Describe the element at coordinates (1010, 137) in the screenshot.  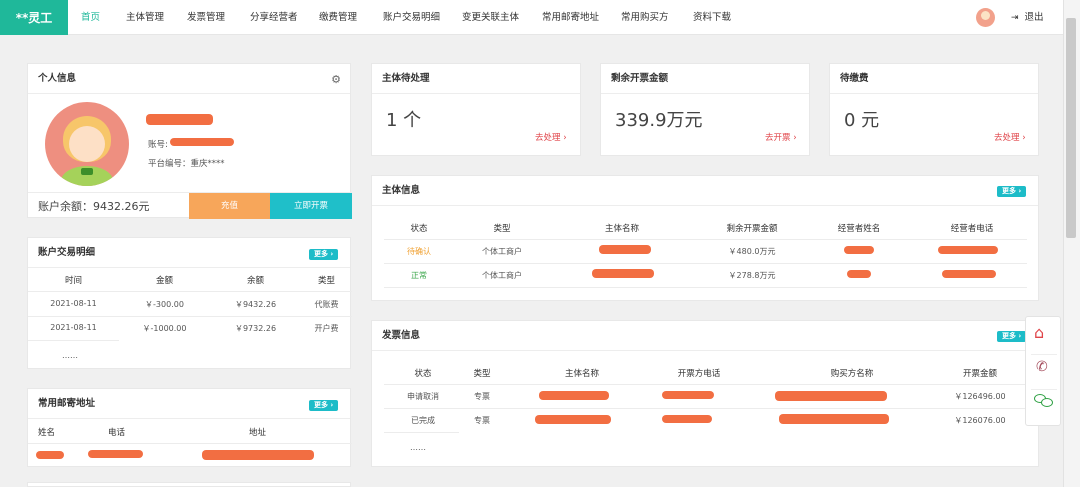
I see `card-link-pay: 去处理 ›` at that location.